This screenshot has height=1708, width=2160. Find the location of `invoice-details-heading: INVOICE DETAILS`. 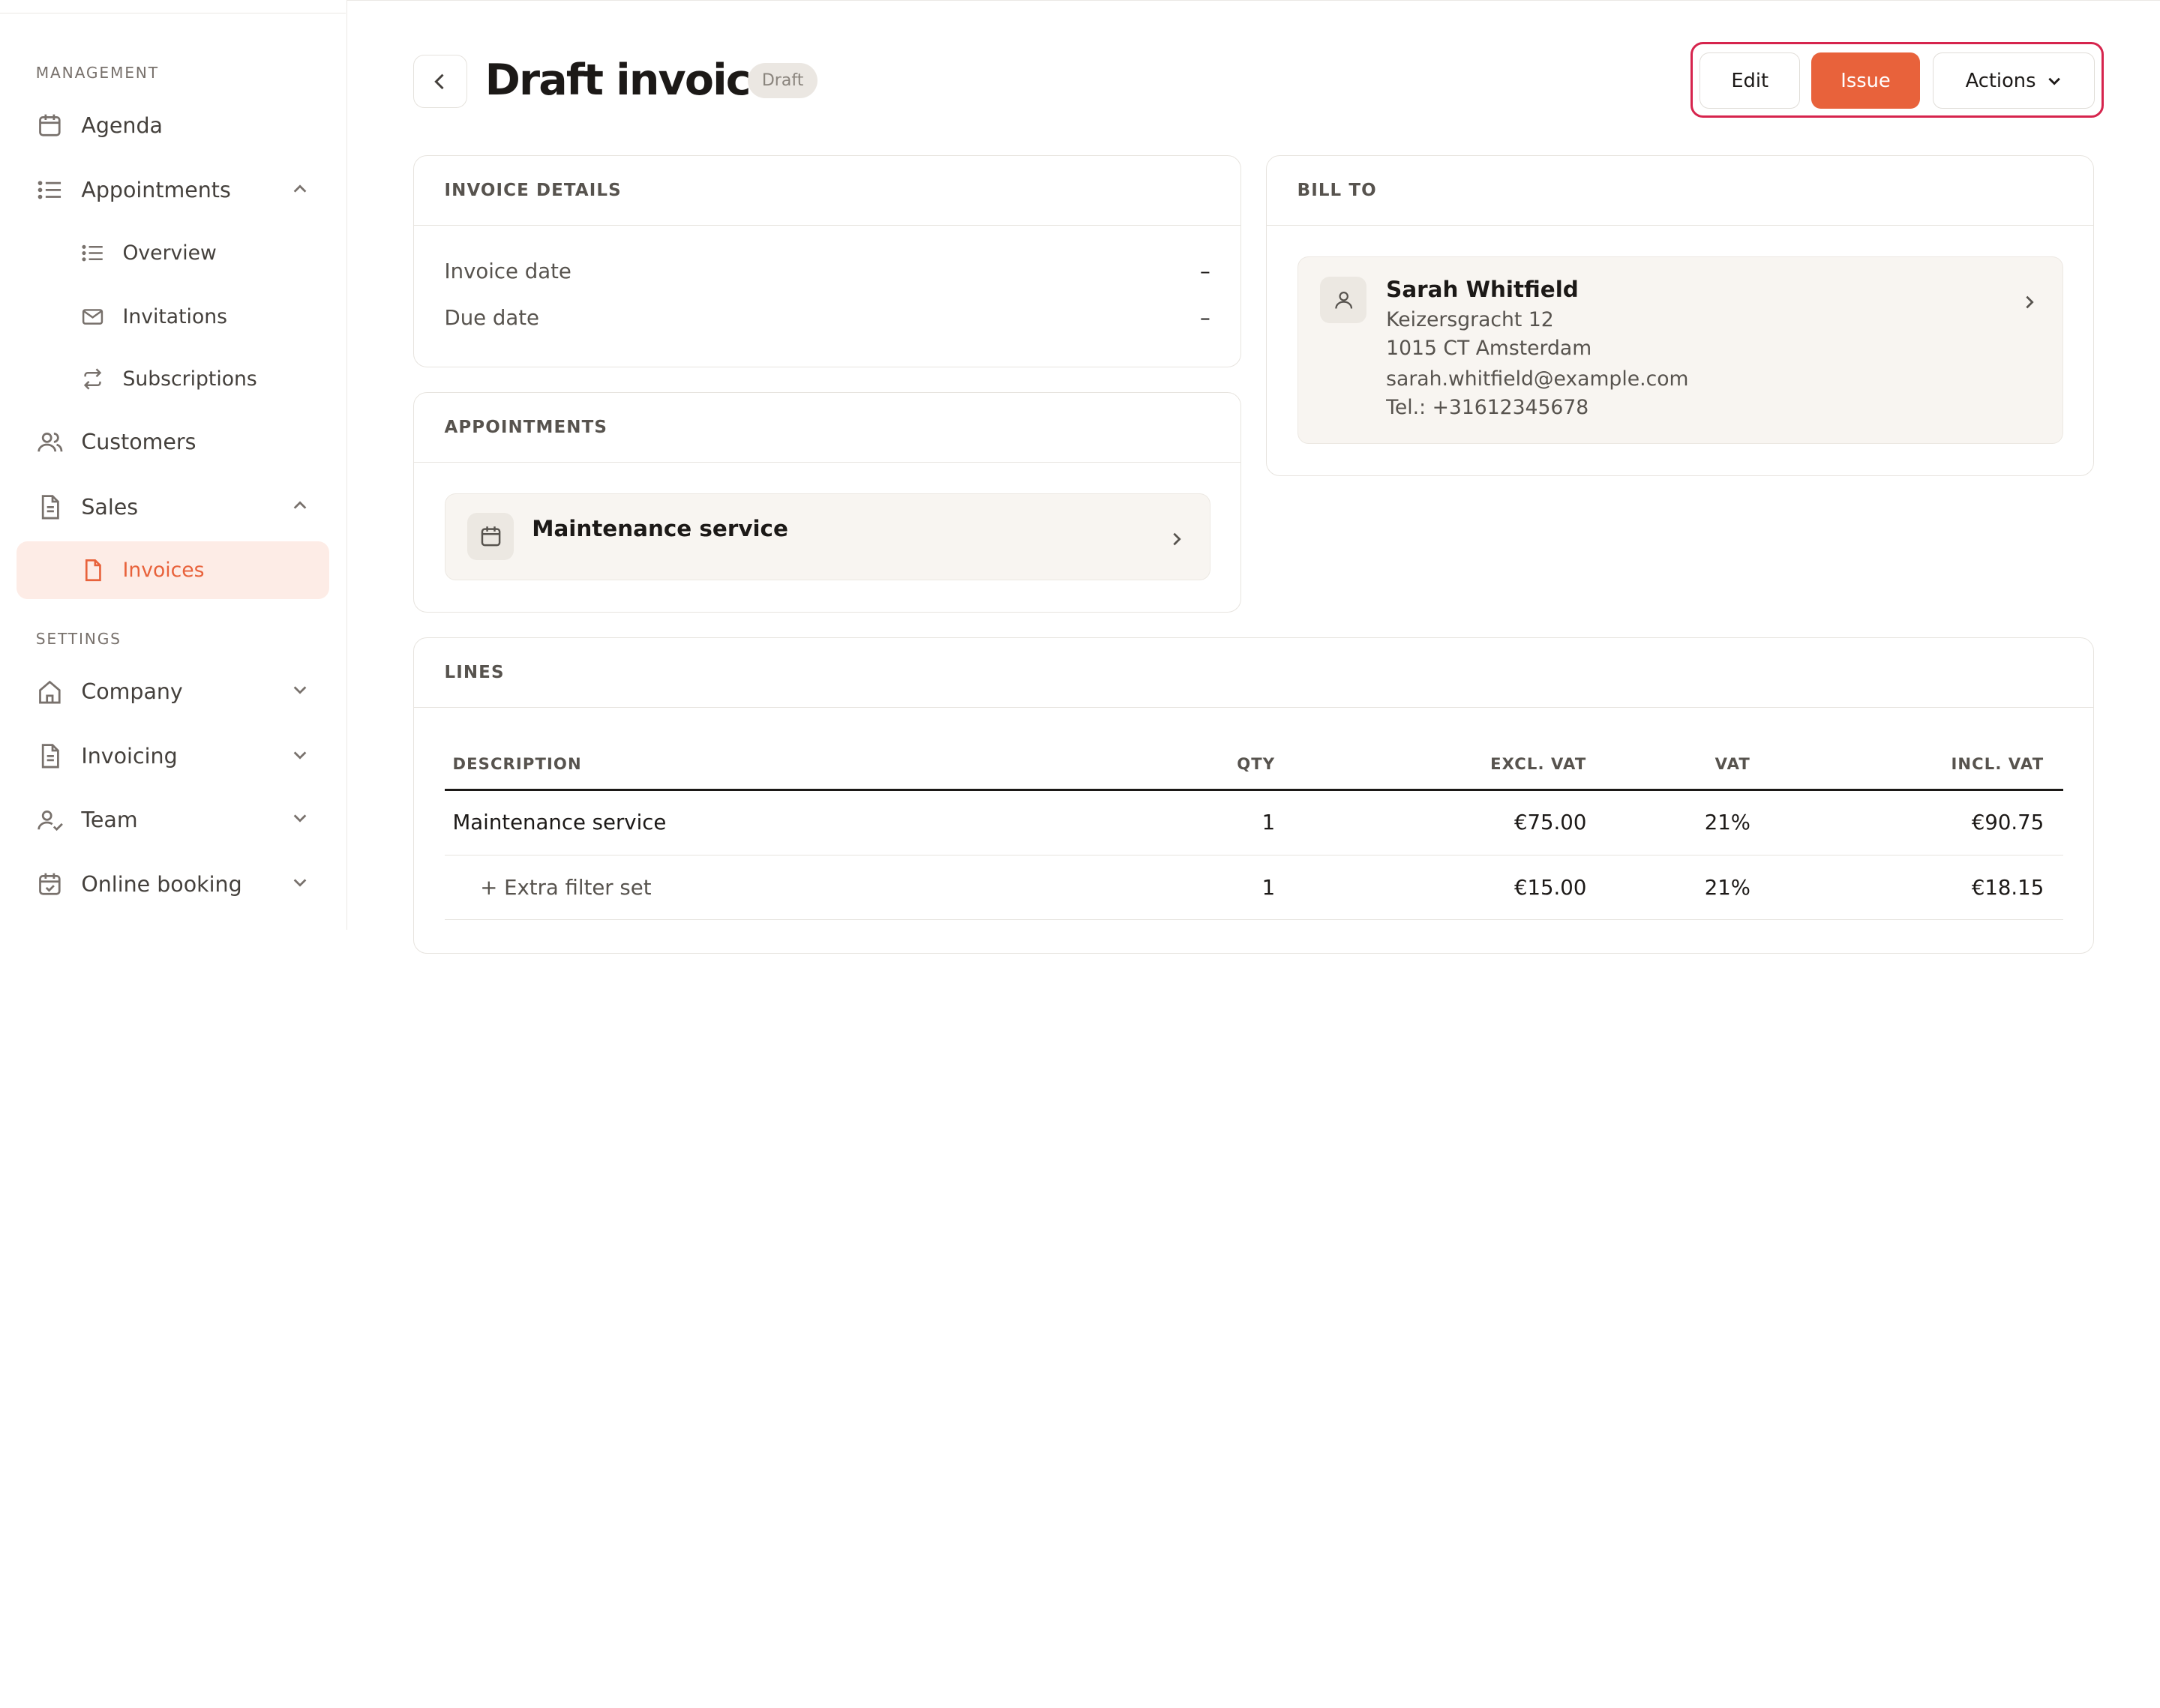

invoice-details-heading: INVOICE DETAILS is located at coordinates (827, 191).